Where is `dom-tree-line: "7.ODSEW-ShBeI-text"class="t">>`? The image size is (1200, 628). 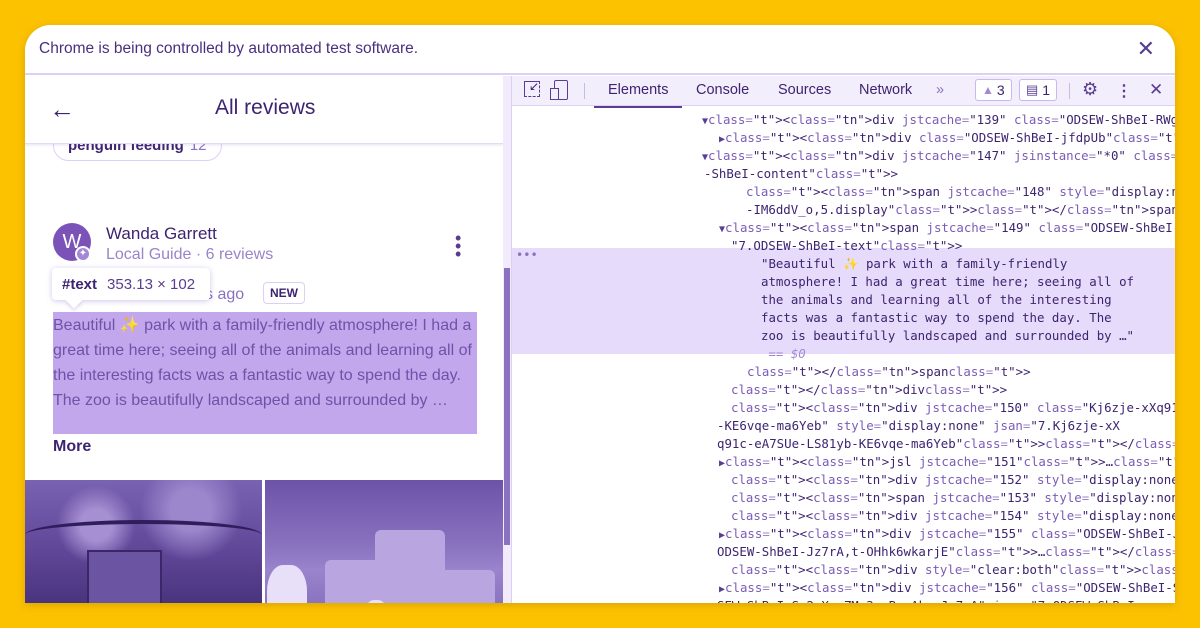 dom-tree-line: "7.ODSEW-ShBeI-text"class="t">> is located at coordinates (846, 246).